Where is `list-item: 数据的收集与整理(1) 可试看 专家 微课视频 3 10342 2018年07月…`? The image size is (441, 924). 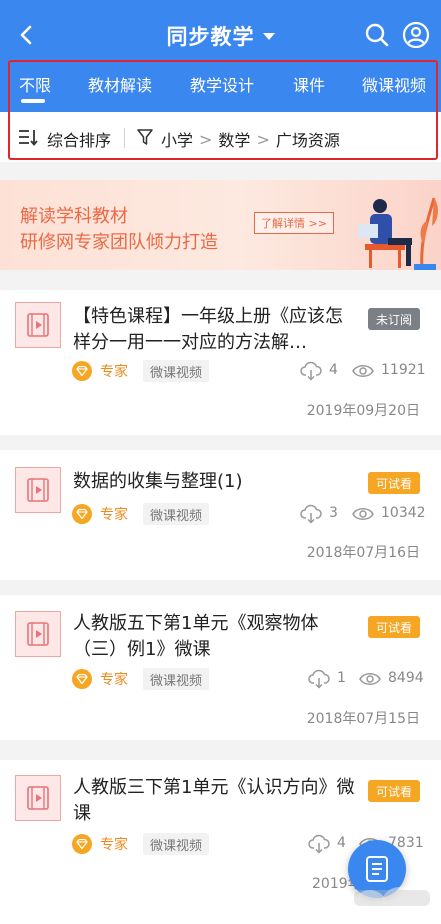
list-item: 数据的收集与整理(1) 可试看 专家 微课视频 3 10342 2018年07月… is located at coordinates (220, 515).